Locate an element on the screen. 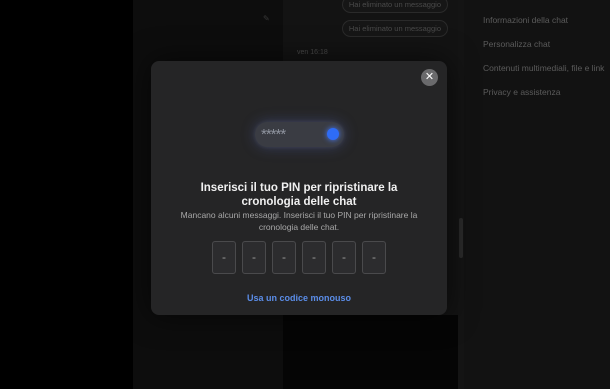  composer-area is located at coordinates (370, 352).